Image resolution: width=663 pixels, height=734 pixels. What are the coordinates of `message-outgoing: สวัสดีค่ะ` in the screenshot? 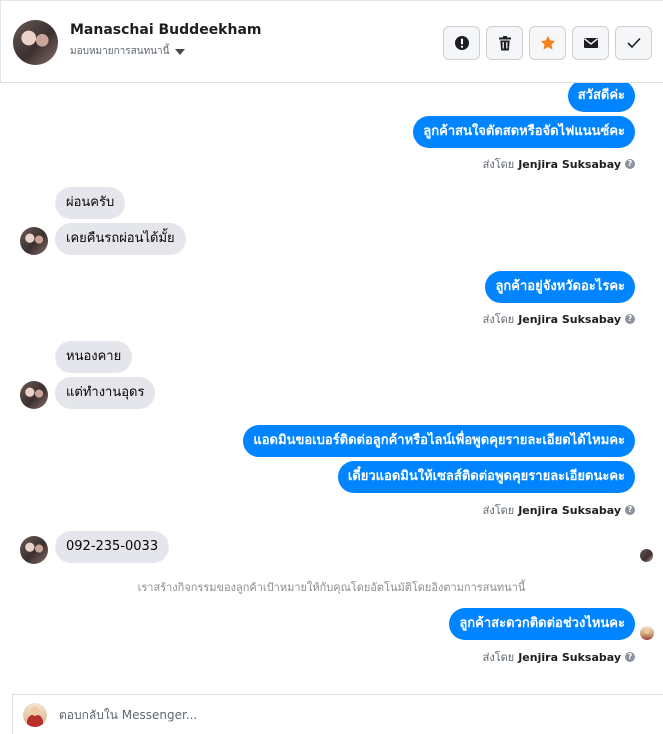 It's located at (601, 97).